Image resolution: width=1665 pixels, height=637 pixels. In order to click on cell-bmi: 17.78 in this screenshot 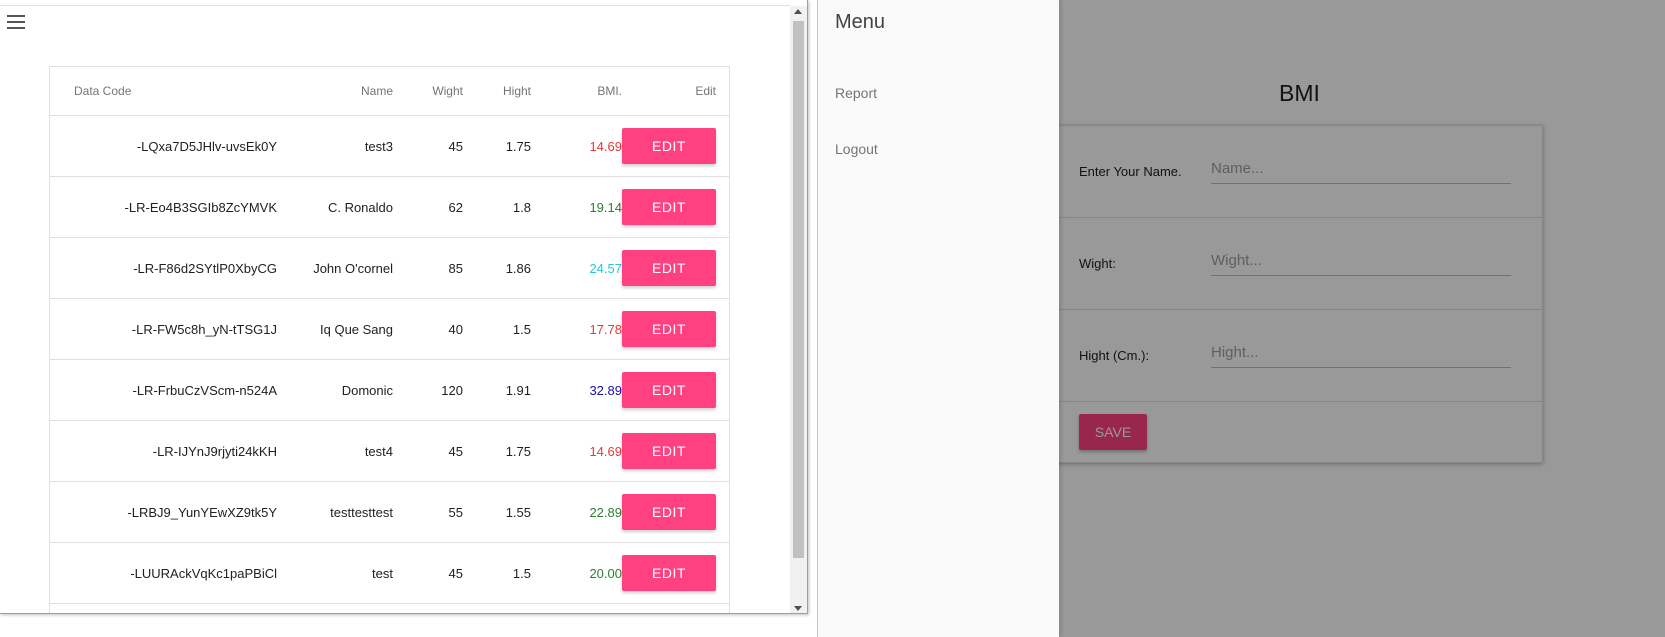, I will do `click(605, 329)`.